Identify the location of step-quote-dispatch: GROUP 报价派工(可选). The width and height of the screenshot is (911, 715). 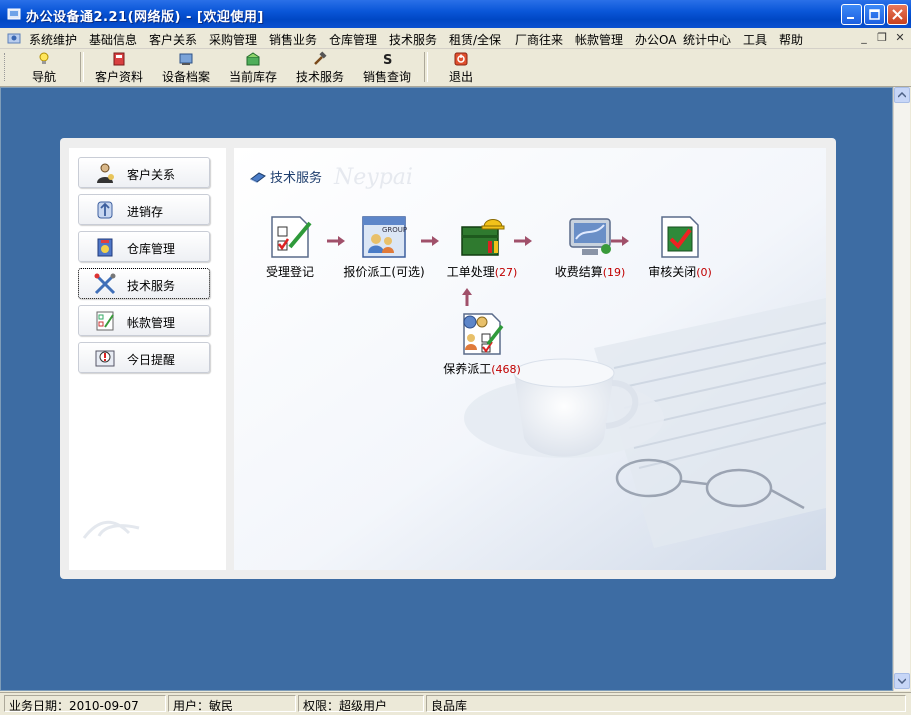
(384, 246).